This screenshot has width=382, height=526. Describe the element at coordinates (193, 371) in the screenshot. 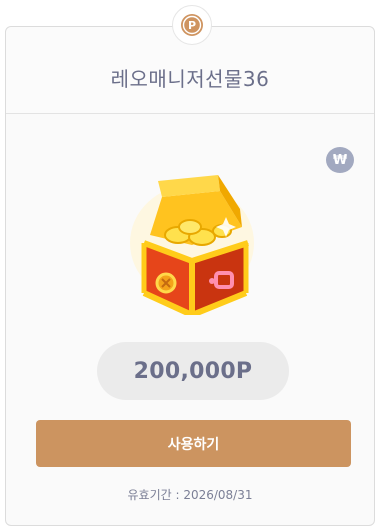

I see `points-value: 200,000P` at that location.